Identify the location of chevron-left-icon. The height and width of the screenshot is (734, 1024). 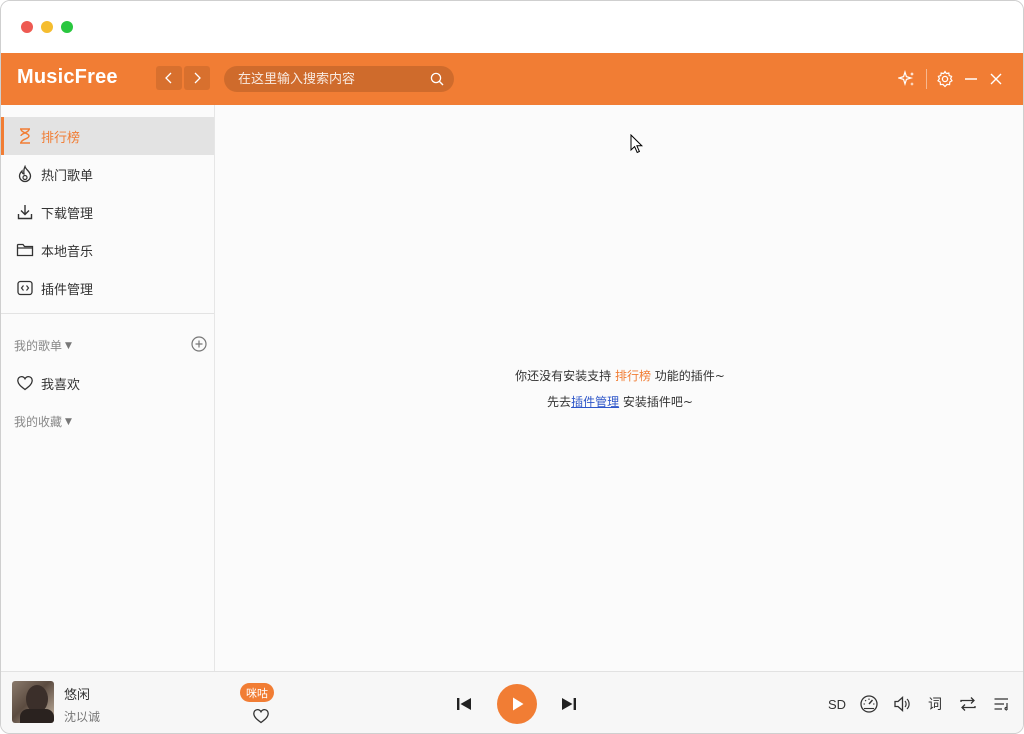
(168, 78).